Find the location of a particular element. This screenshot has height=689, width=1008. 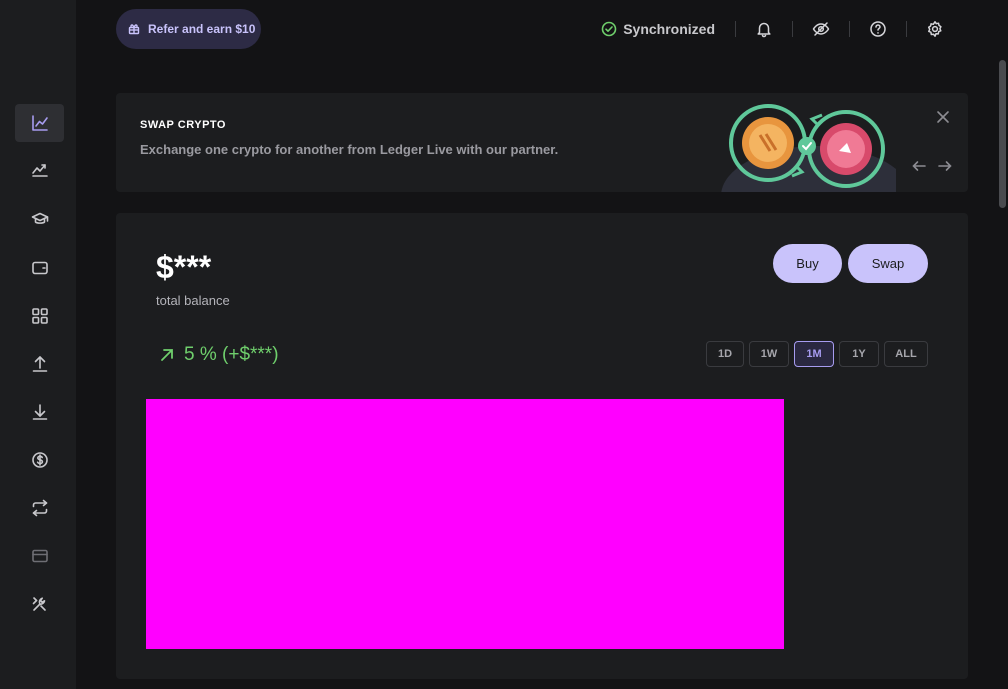

settings-button is located at coordinates (935, 29).